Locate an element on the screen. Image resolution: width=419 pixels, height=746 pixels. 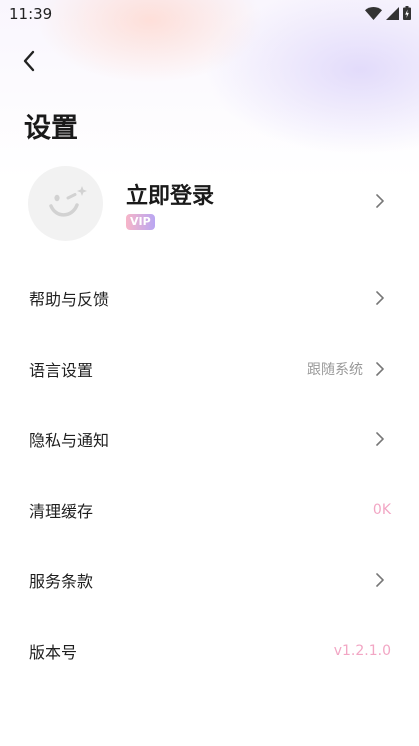
menu-item-label: 帮助与反馈 is located at coordinates (69, 299).